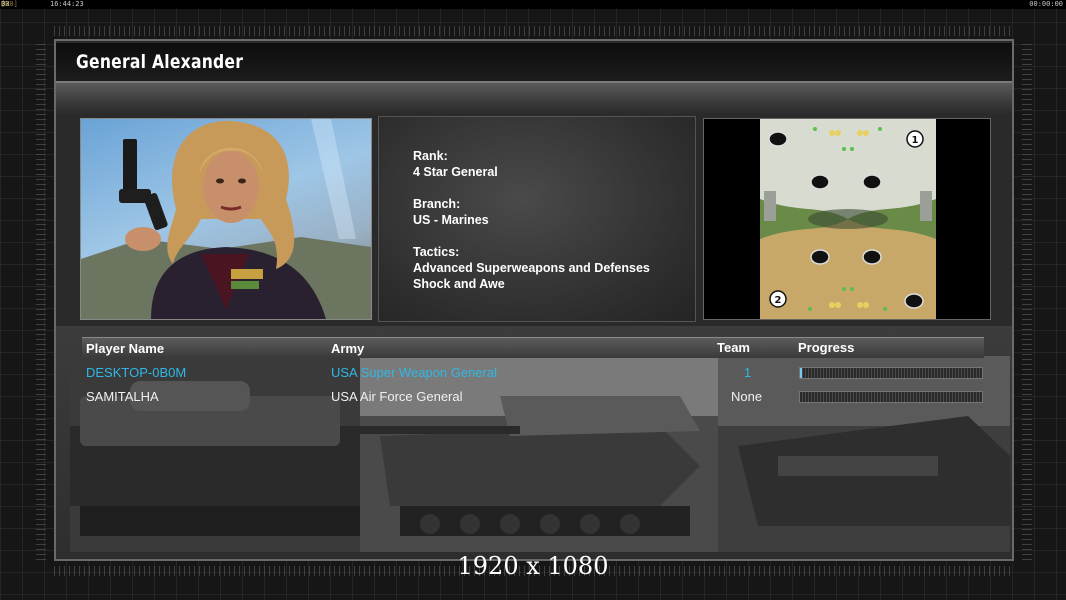 The image size is (1066, 600). What do you see at coordinates (455, 164) in the screenshot?
I see `rank-block: Rank: 4 Star General` at bounding box center [455, 164].